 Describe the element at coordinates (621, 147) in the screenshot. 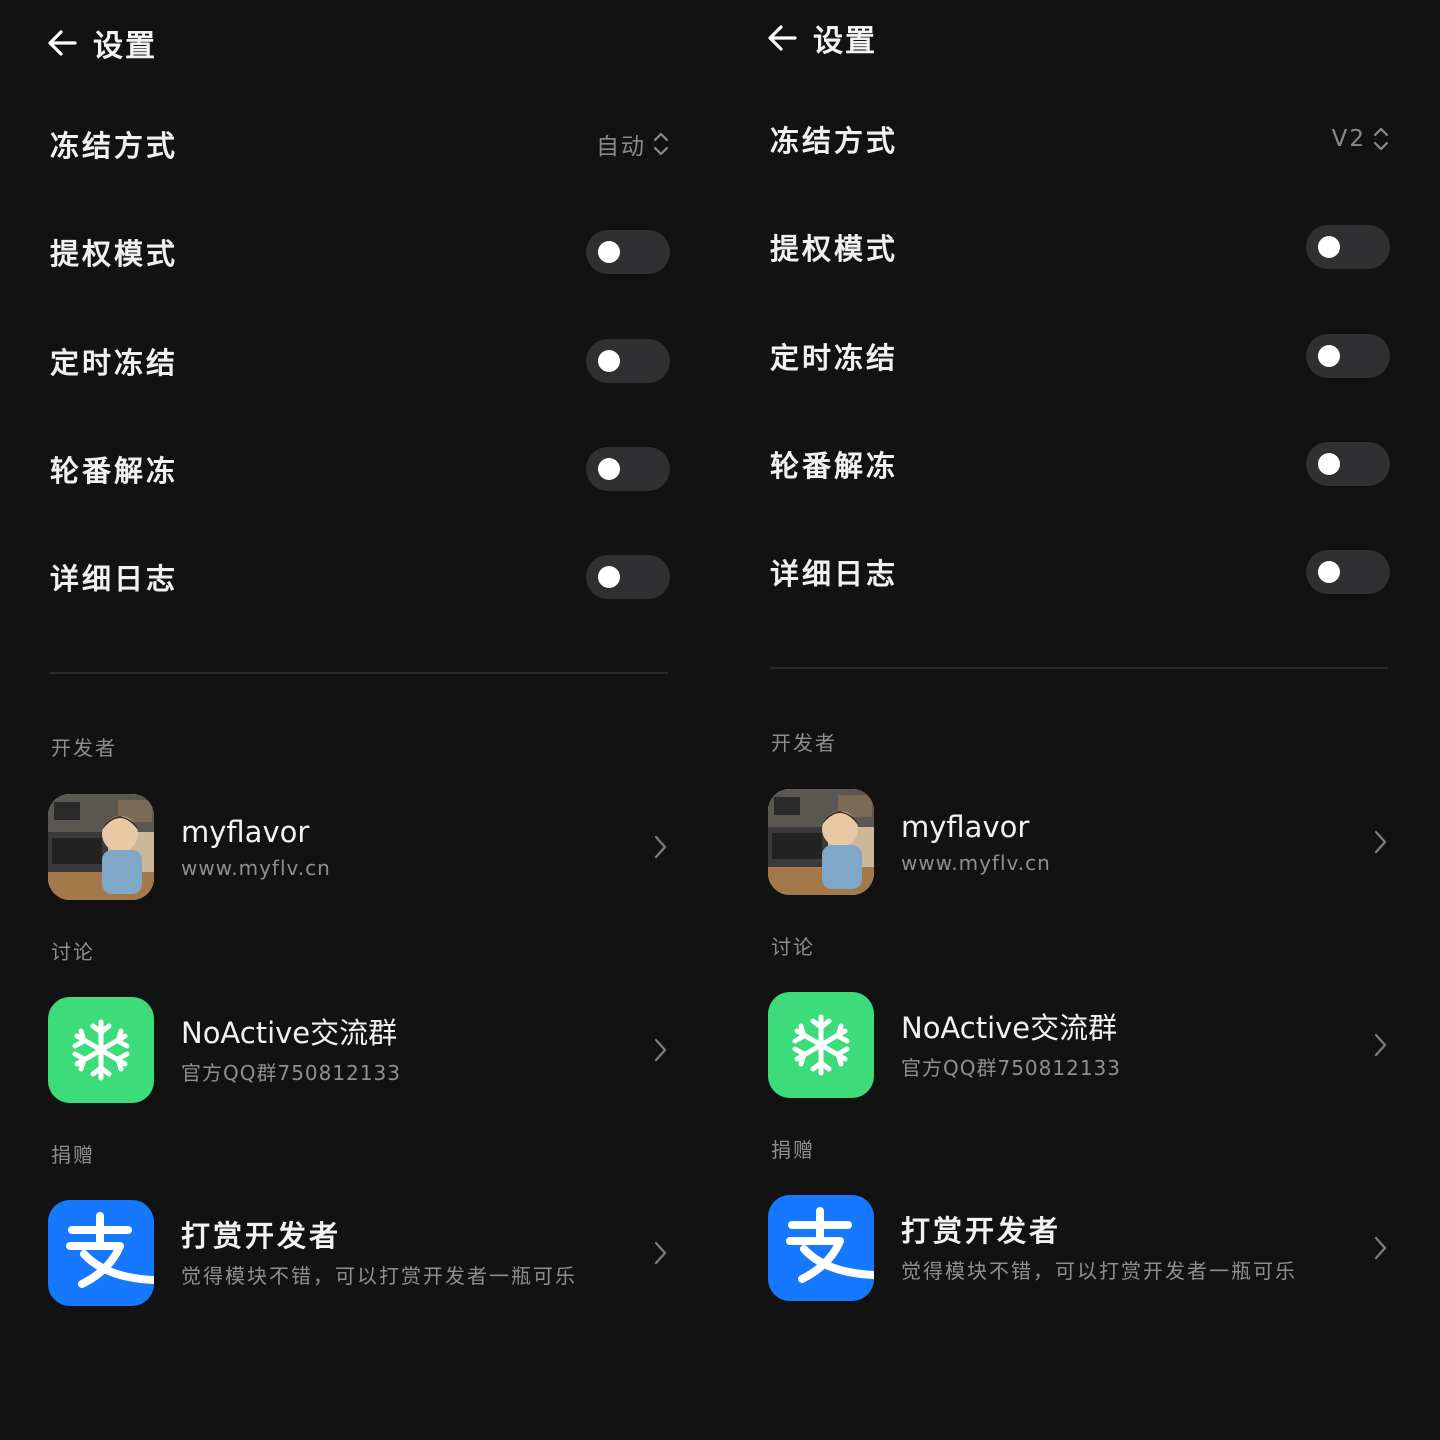

I see `freeze-mode-value: 自动` at that location.